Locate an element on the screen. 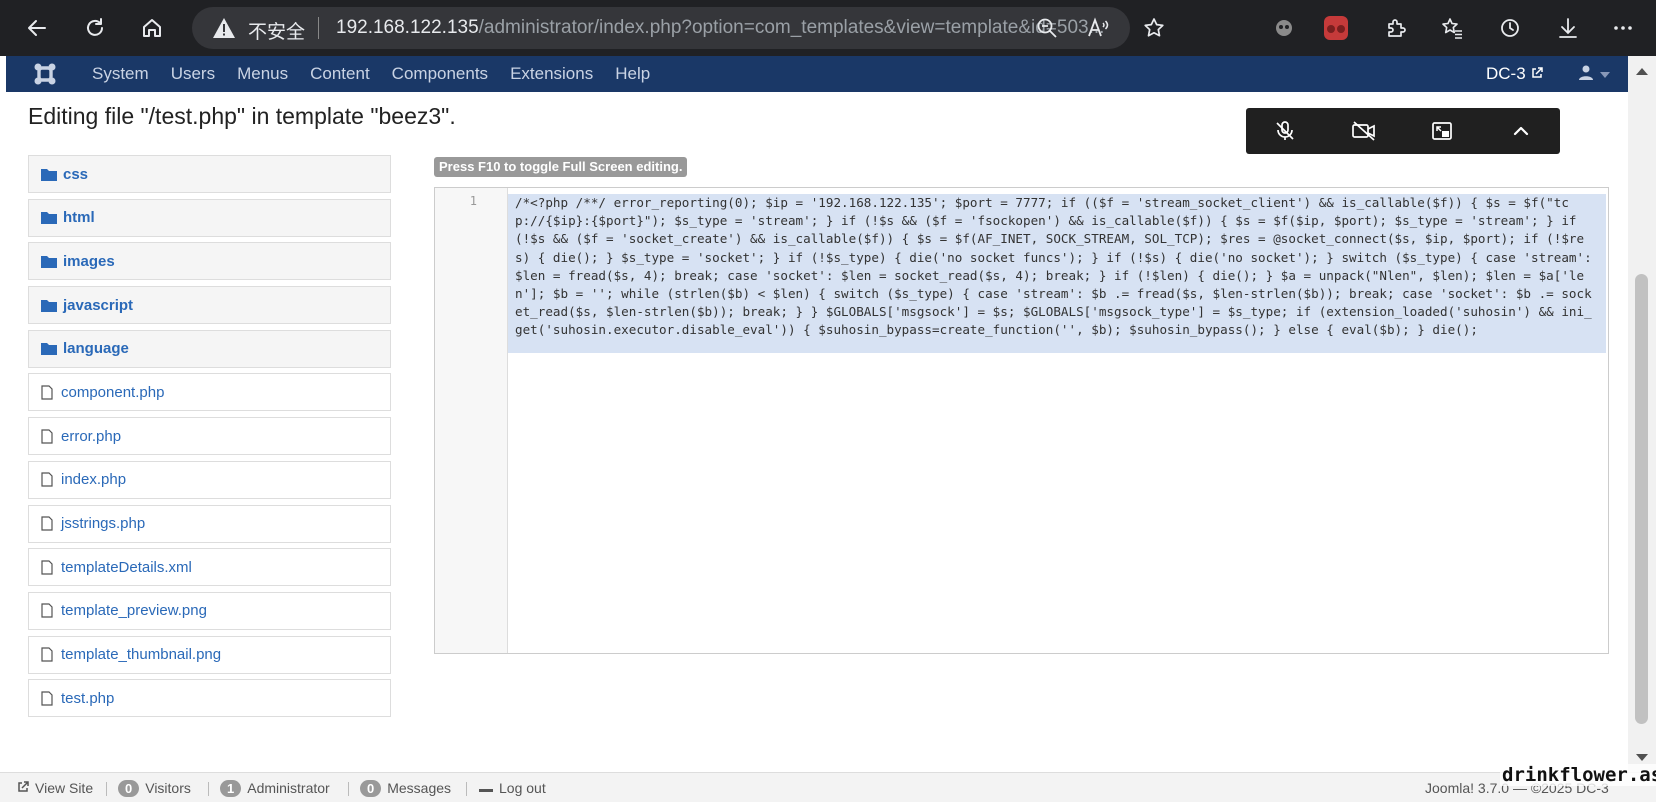  file-item-jsstrings-php: jsstrings.php is located at coordinates (209, 523).